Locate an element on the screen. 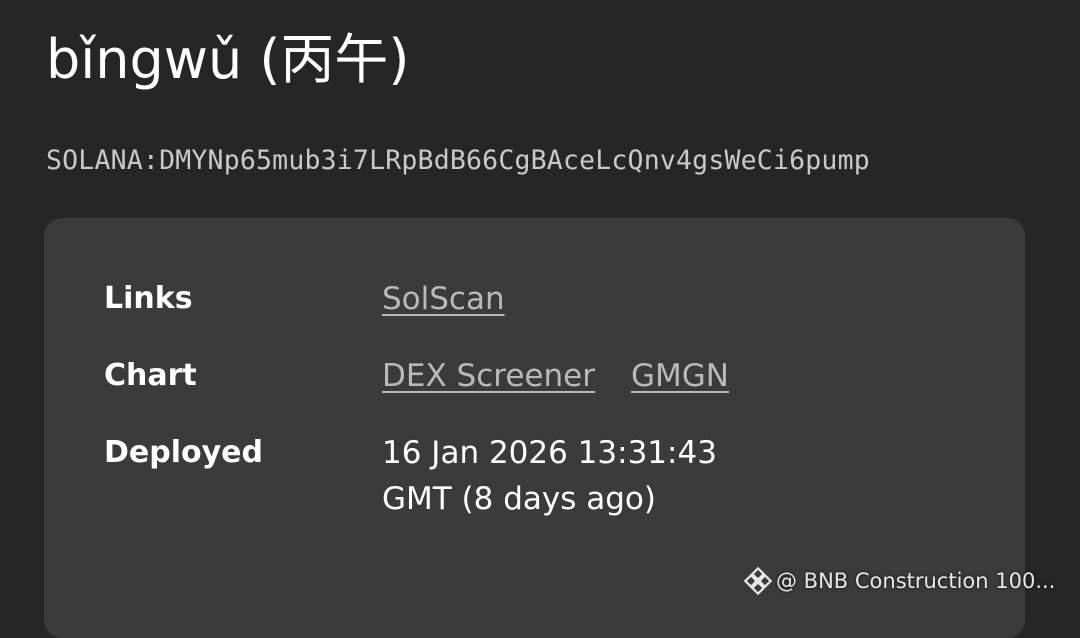  deployed-timestamp: 16 Jan 2026 13:31:43 GMT (8 days ago) is located at coordinates (549, 476).